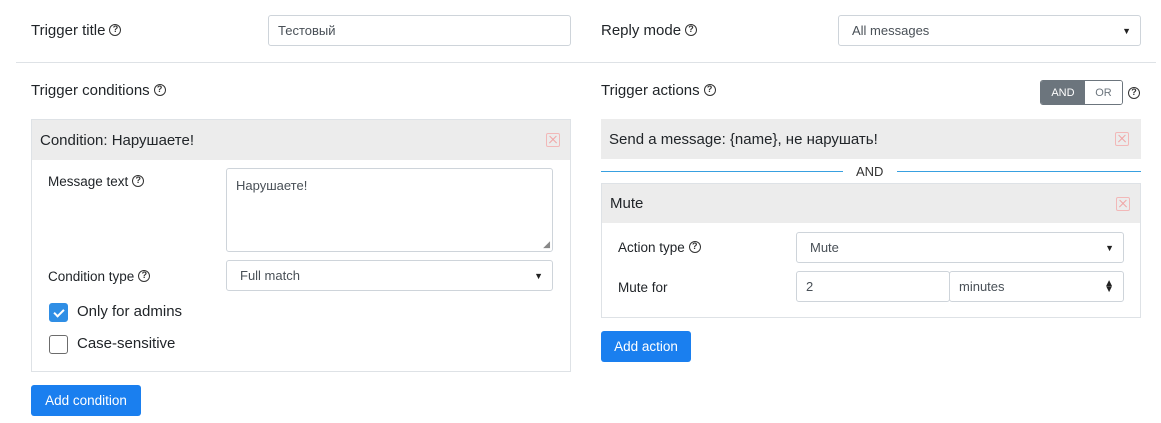  I want to click on actions-toggle-help: ?, so click(1132, 93).